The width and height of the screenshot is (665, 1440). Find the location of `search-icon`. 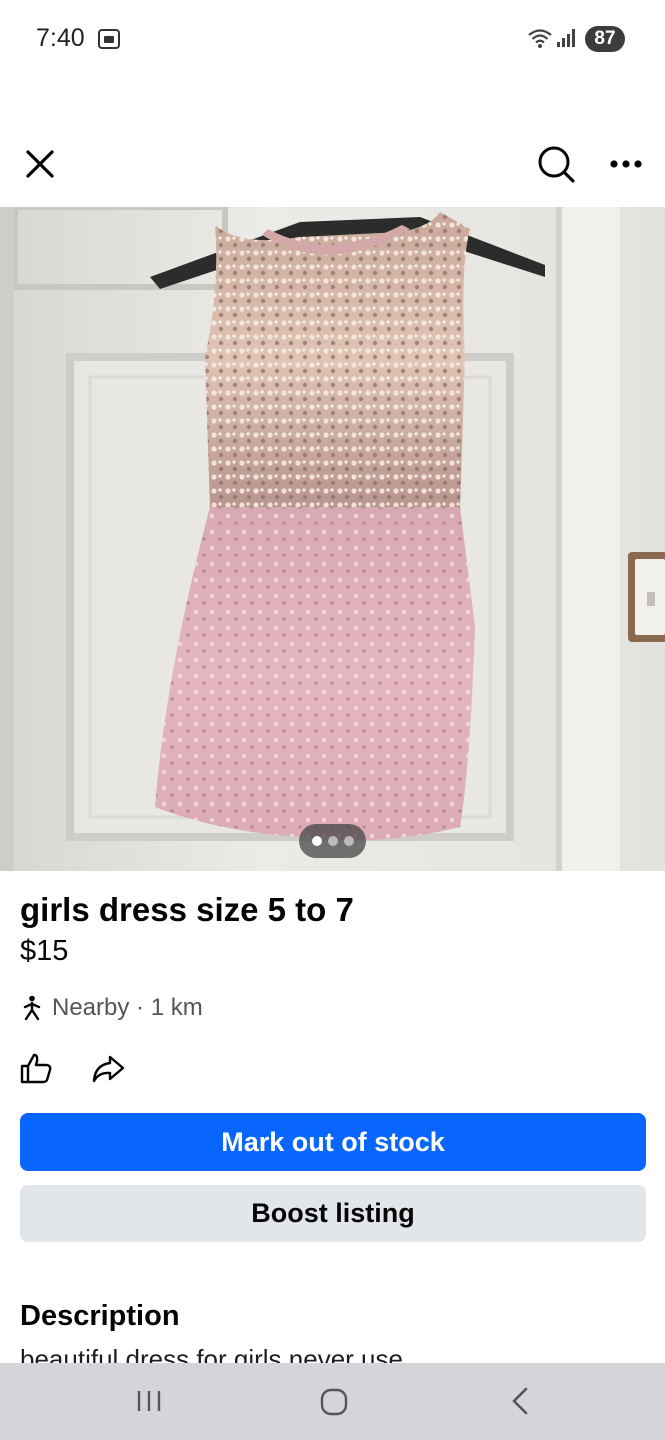

search-icon is located at coordinates (556, 164).